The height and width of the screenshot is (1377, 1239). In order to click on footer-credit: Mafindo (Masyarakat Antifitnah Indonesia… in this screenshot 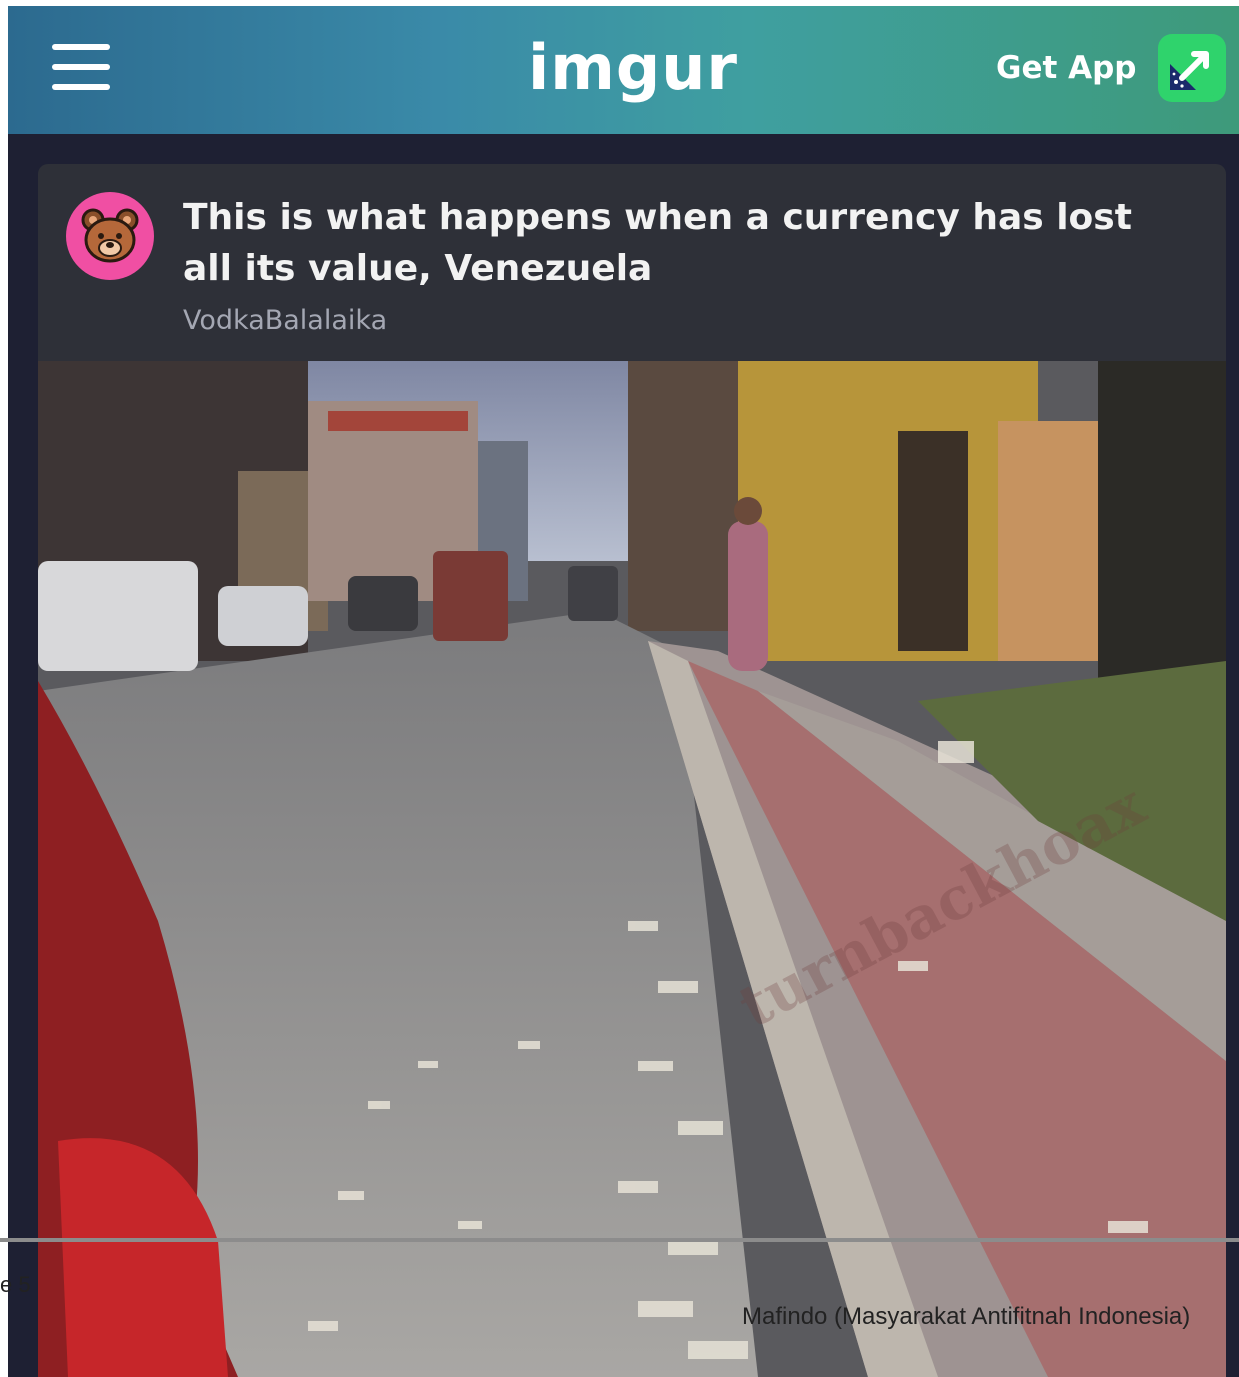, I will do `click(966, 1316)`.